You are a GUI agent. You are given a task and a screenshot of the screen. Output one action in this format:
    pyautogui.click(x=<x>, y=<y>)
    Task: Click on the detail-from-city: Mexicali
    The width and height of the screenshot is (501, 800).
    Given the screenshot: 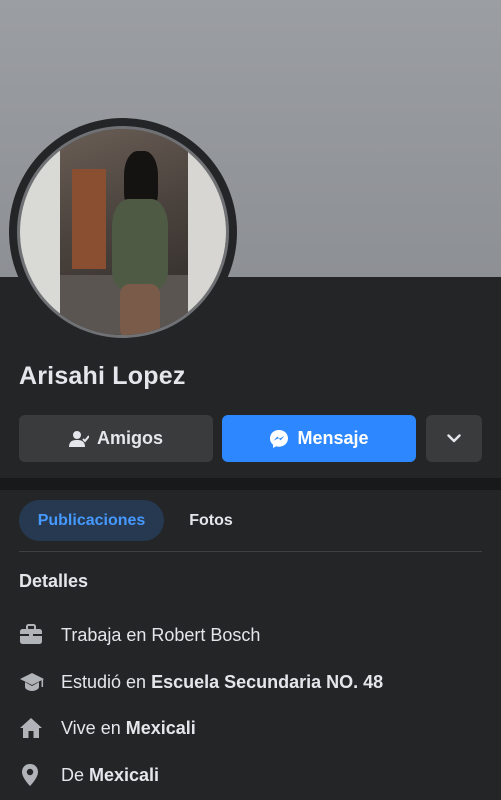 What is the action you would take?
    pyautogui.click(x=124, y=775)
    